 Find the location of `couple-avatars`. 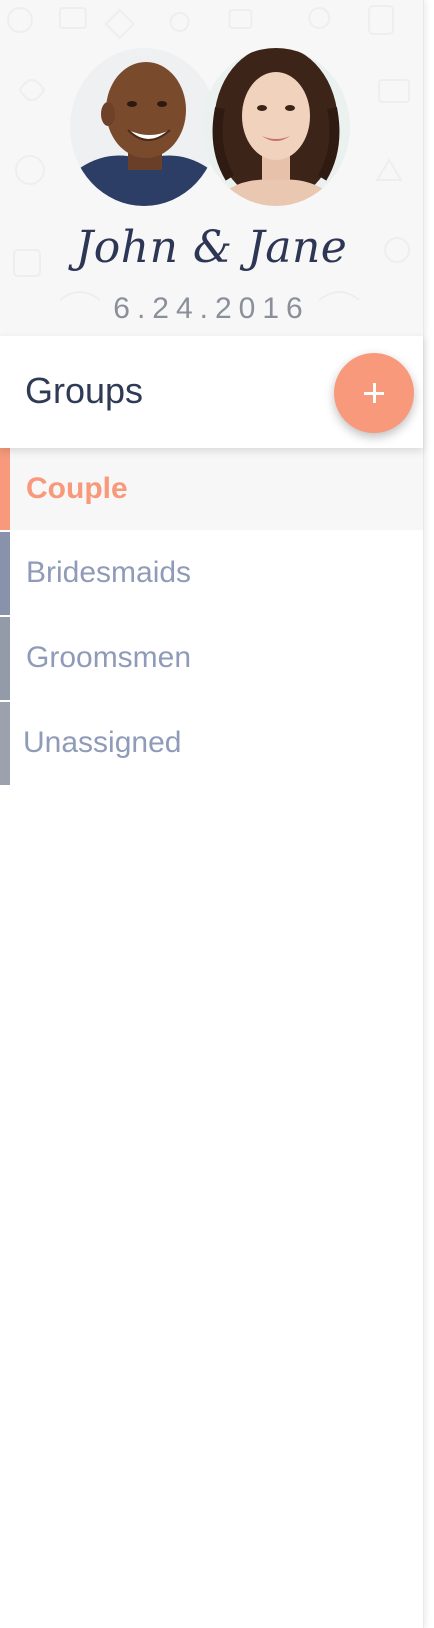

couple-avatars is located at coordinates (215, 128).